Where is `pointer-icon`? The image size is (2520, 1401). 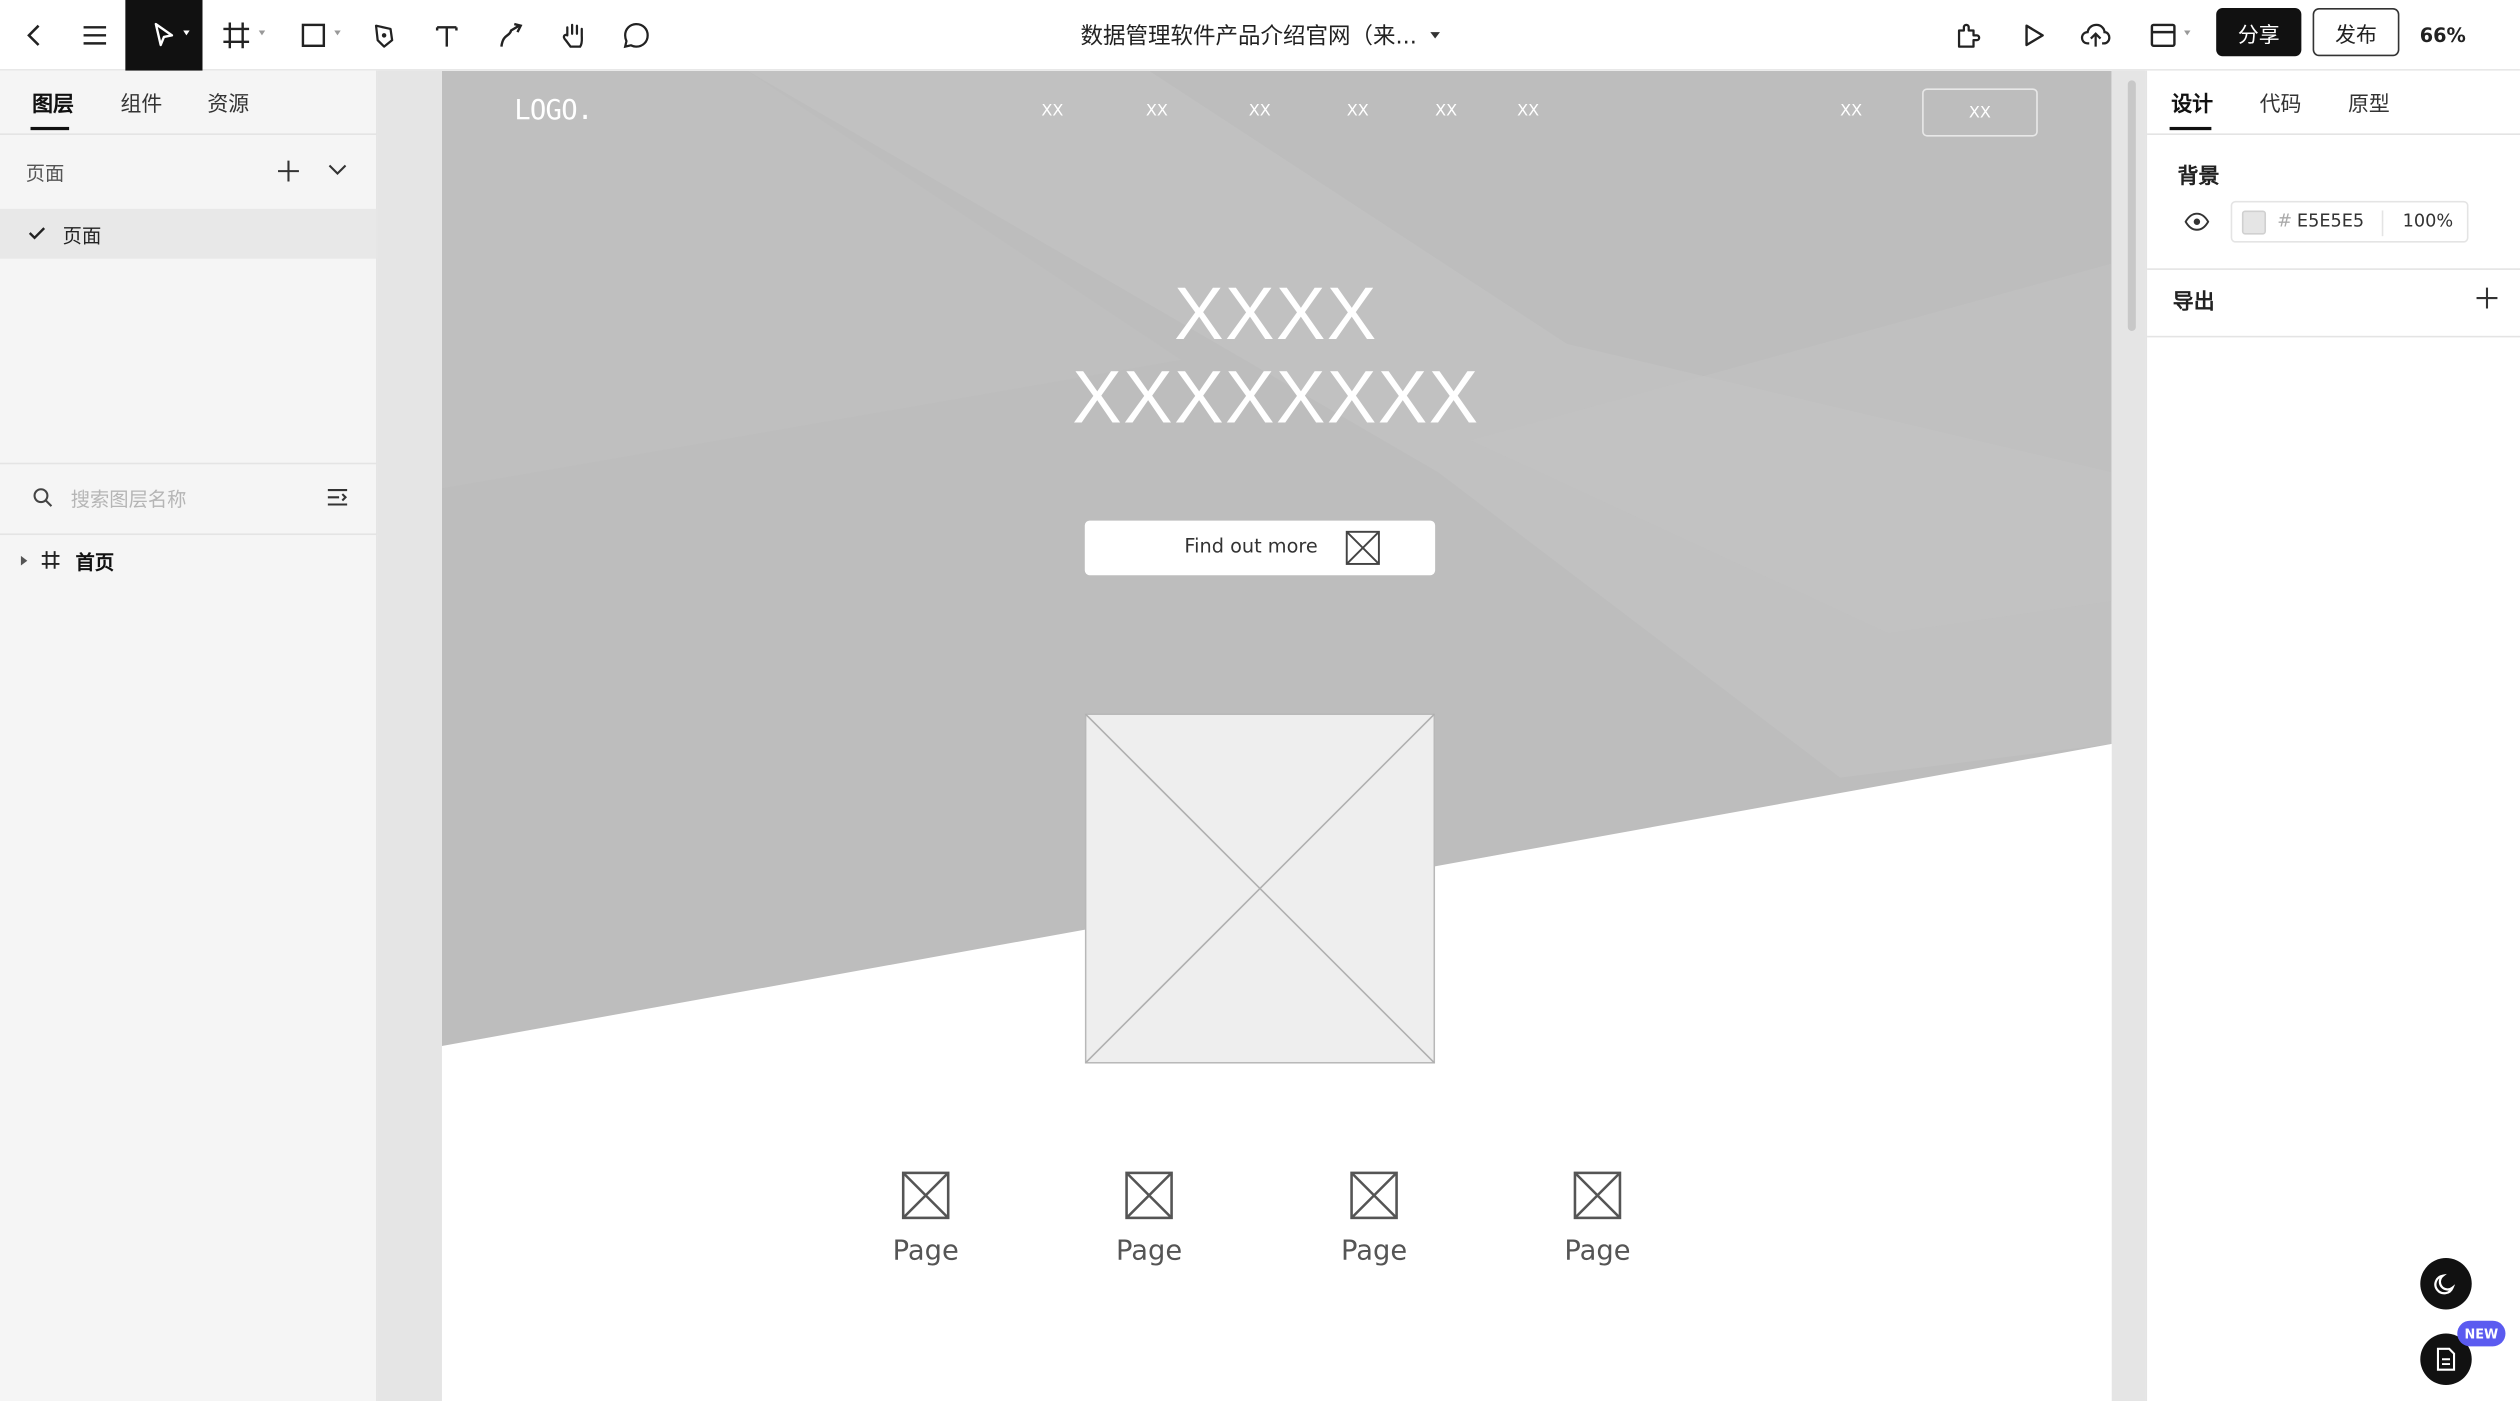 pointer-icon is located at coordinates (164, 34).